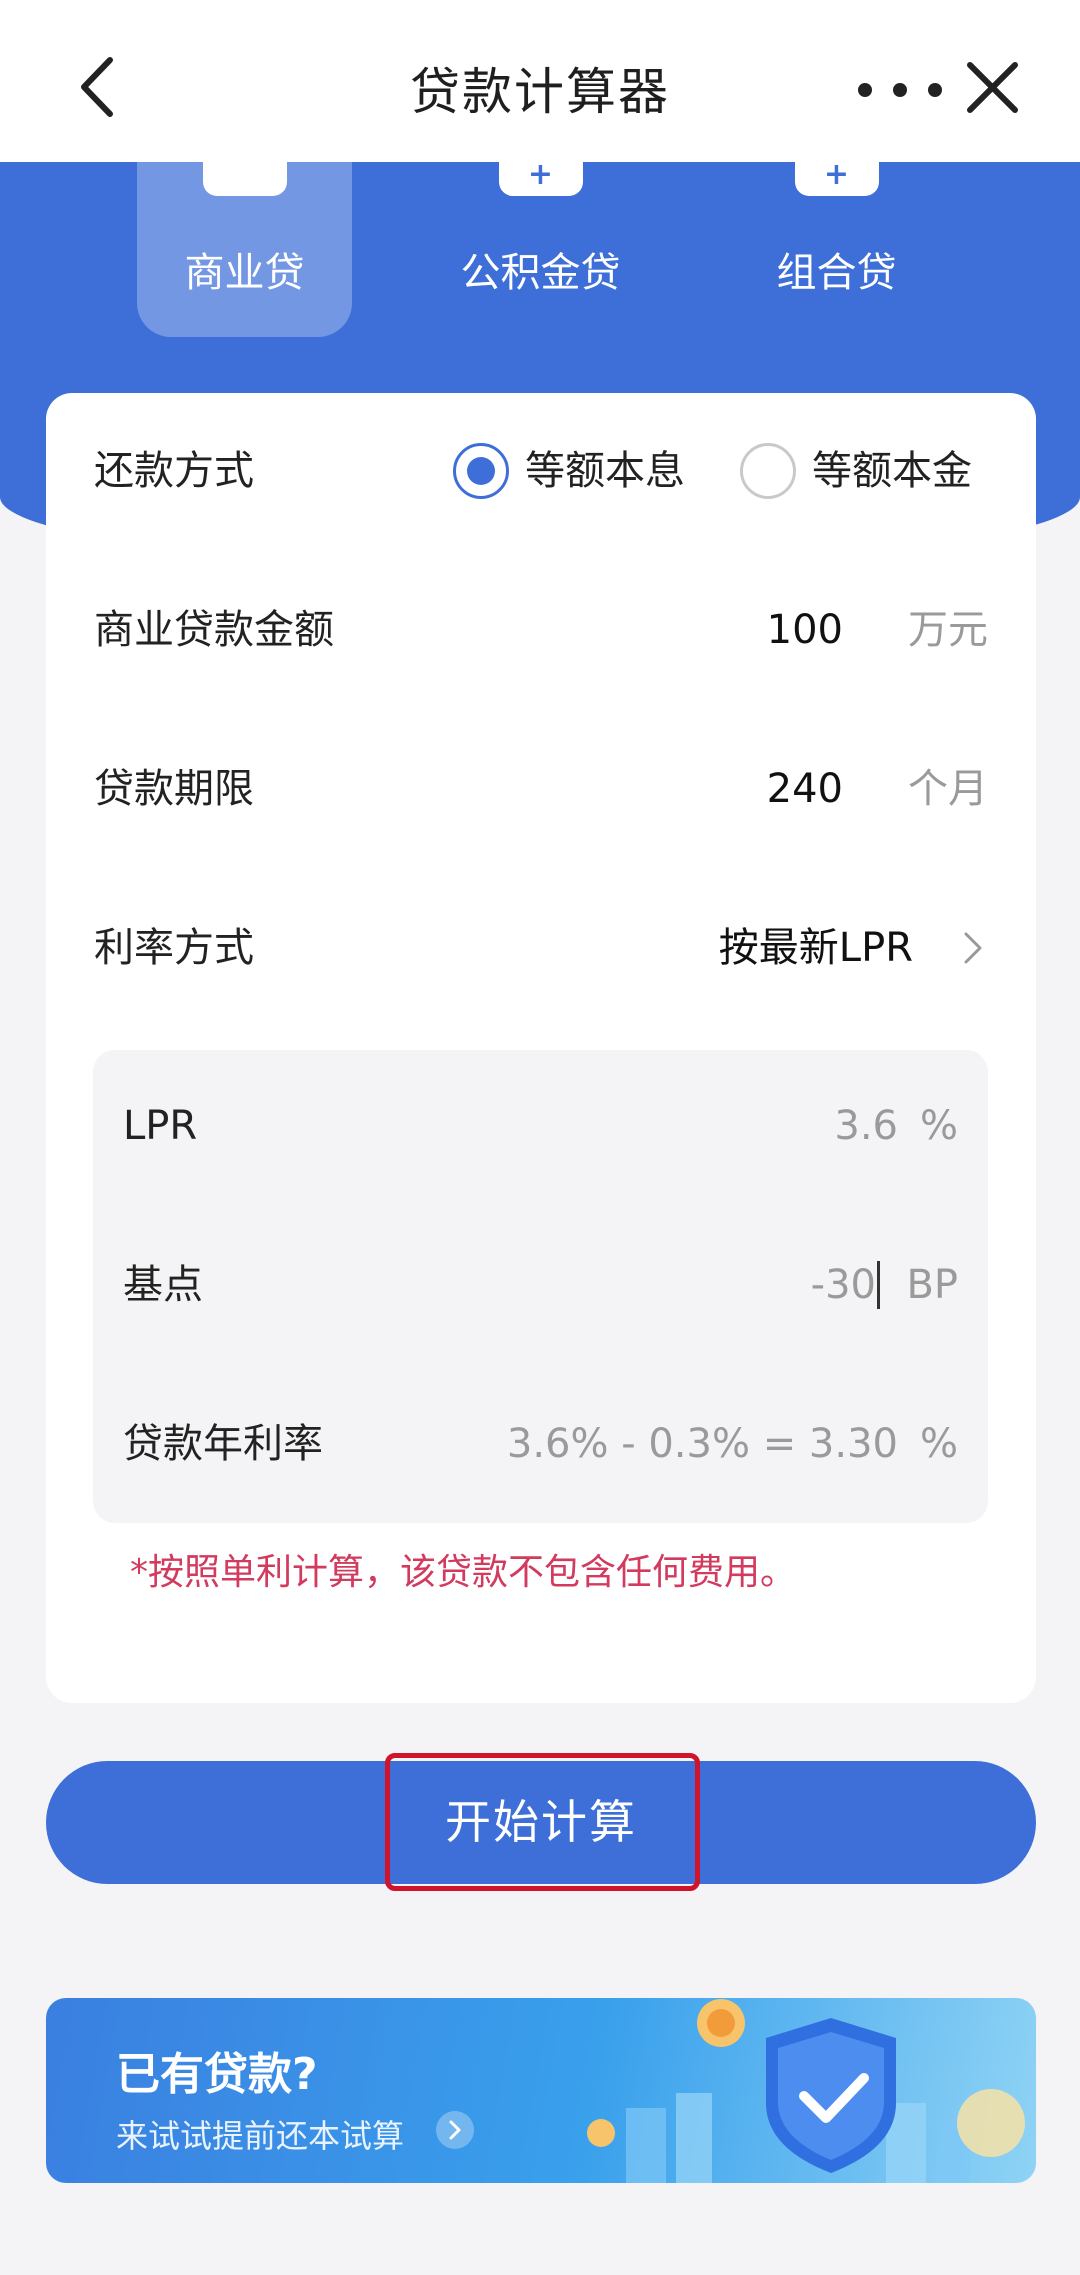 The width and height of the screenshot is (1080, 2275). I want to click on banner-title: 已有贷款?, so click(217, 2074).